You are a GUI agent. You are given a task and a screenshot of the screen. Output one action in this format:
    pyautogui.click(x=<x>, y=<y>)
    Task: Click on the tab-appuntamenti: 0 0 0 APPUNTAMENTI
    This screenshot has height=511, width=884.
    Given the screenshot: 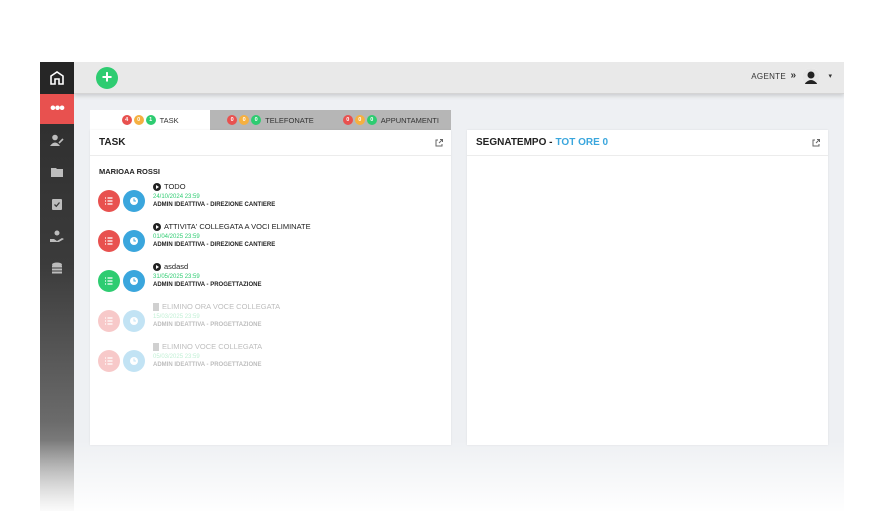 What is the action you would take?
    pyautogui.click(x=391, y=120)
    